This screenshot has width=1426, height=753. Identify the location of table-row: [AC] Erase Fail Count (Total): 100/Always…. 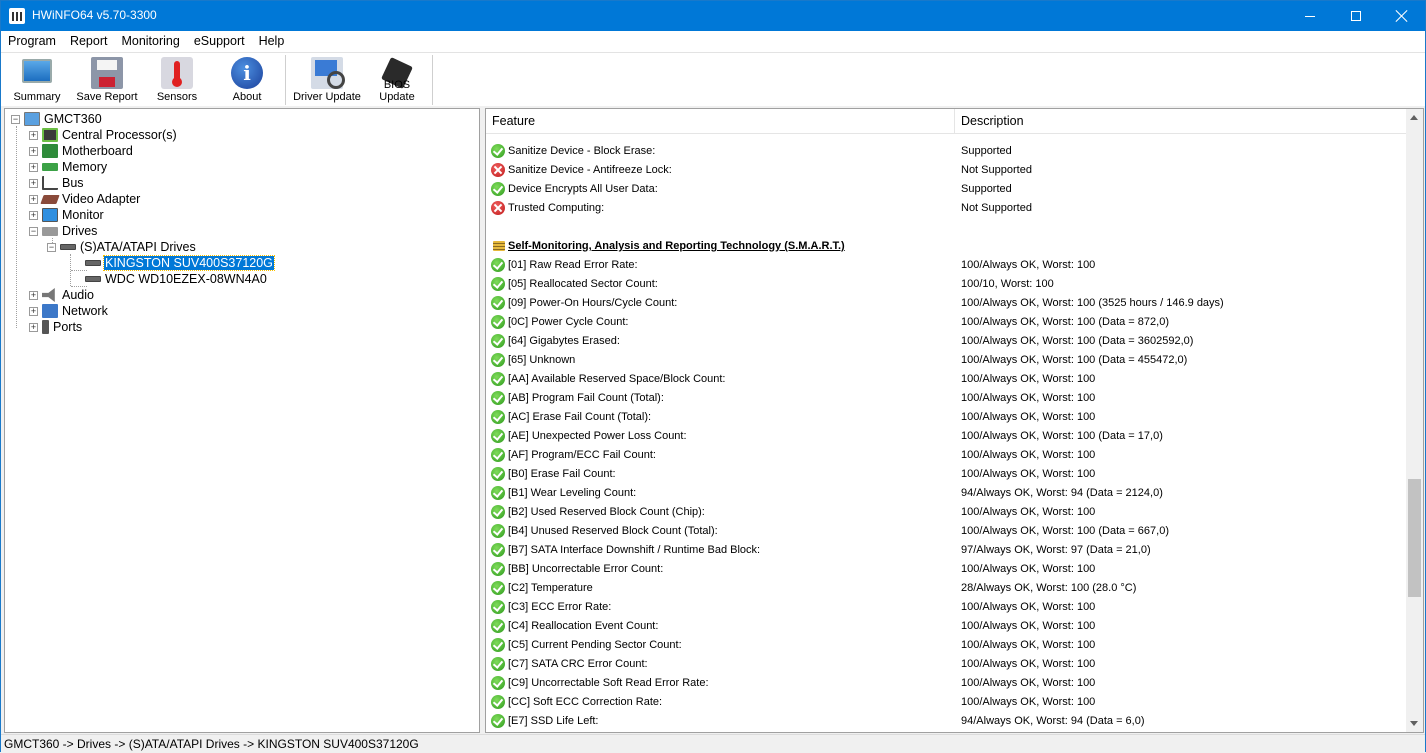
(946, 417).